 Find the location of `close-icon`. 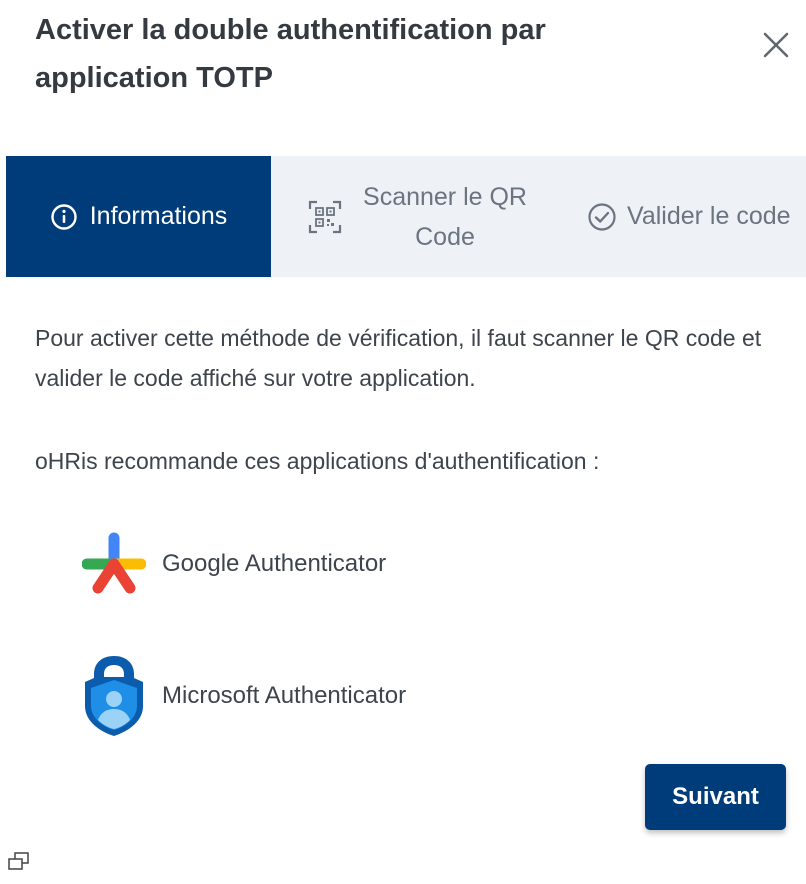

close-icon is located at coordinates (776, 45).